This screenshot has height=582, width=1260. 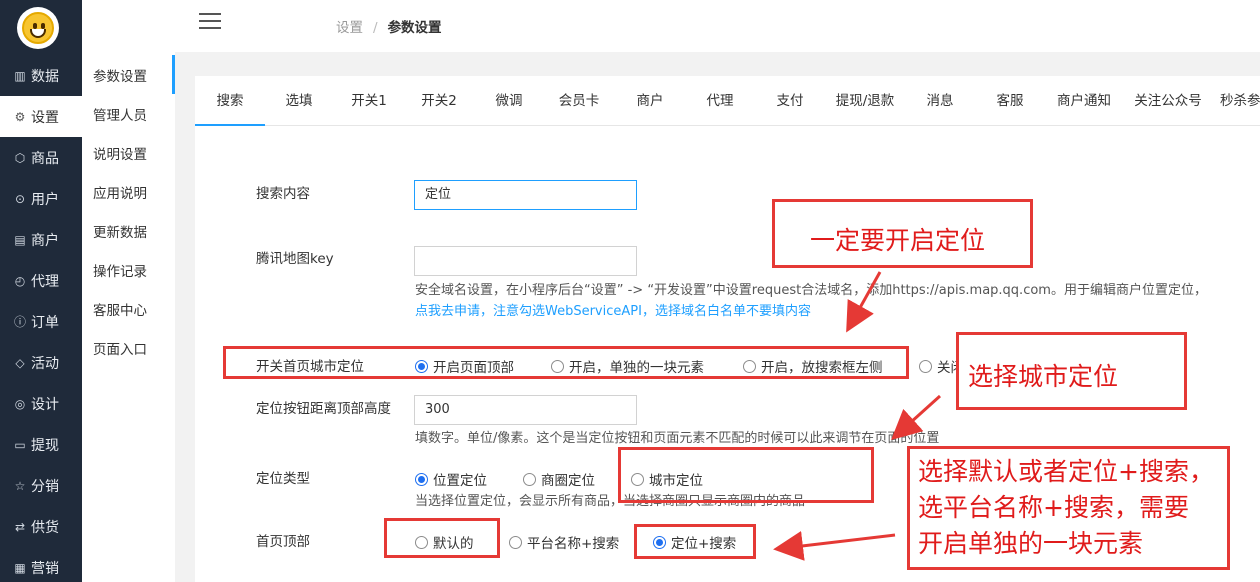 What do you see at coordinates (864, 302) in the screenshot?
I see `arrow-to-map-key` at bounding box center [864, 302].